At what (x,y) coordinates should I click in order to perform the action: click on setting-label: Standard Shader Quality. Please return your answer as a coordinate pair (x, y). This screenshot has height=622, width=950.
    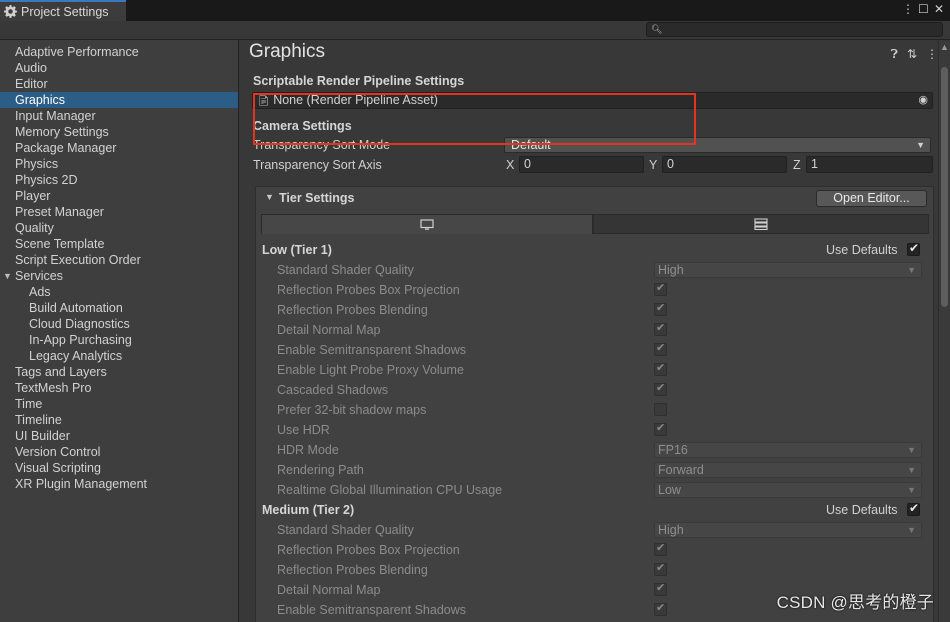
    Looking at the image, I should click on (345, 270).